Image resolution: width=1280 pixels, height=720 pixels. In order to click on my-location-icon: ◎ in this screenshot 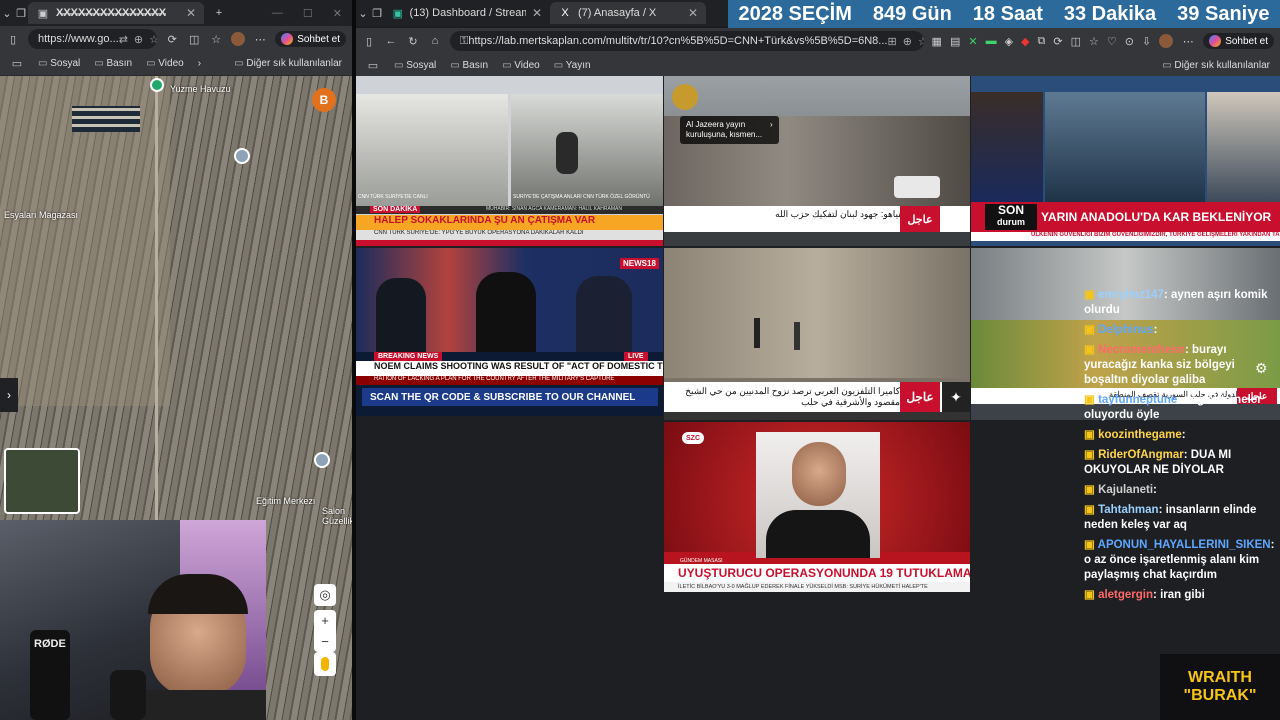, I will do `click(325, 595)`.